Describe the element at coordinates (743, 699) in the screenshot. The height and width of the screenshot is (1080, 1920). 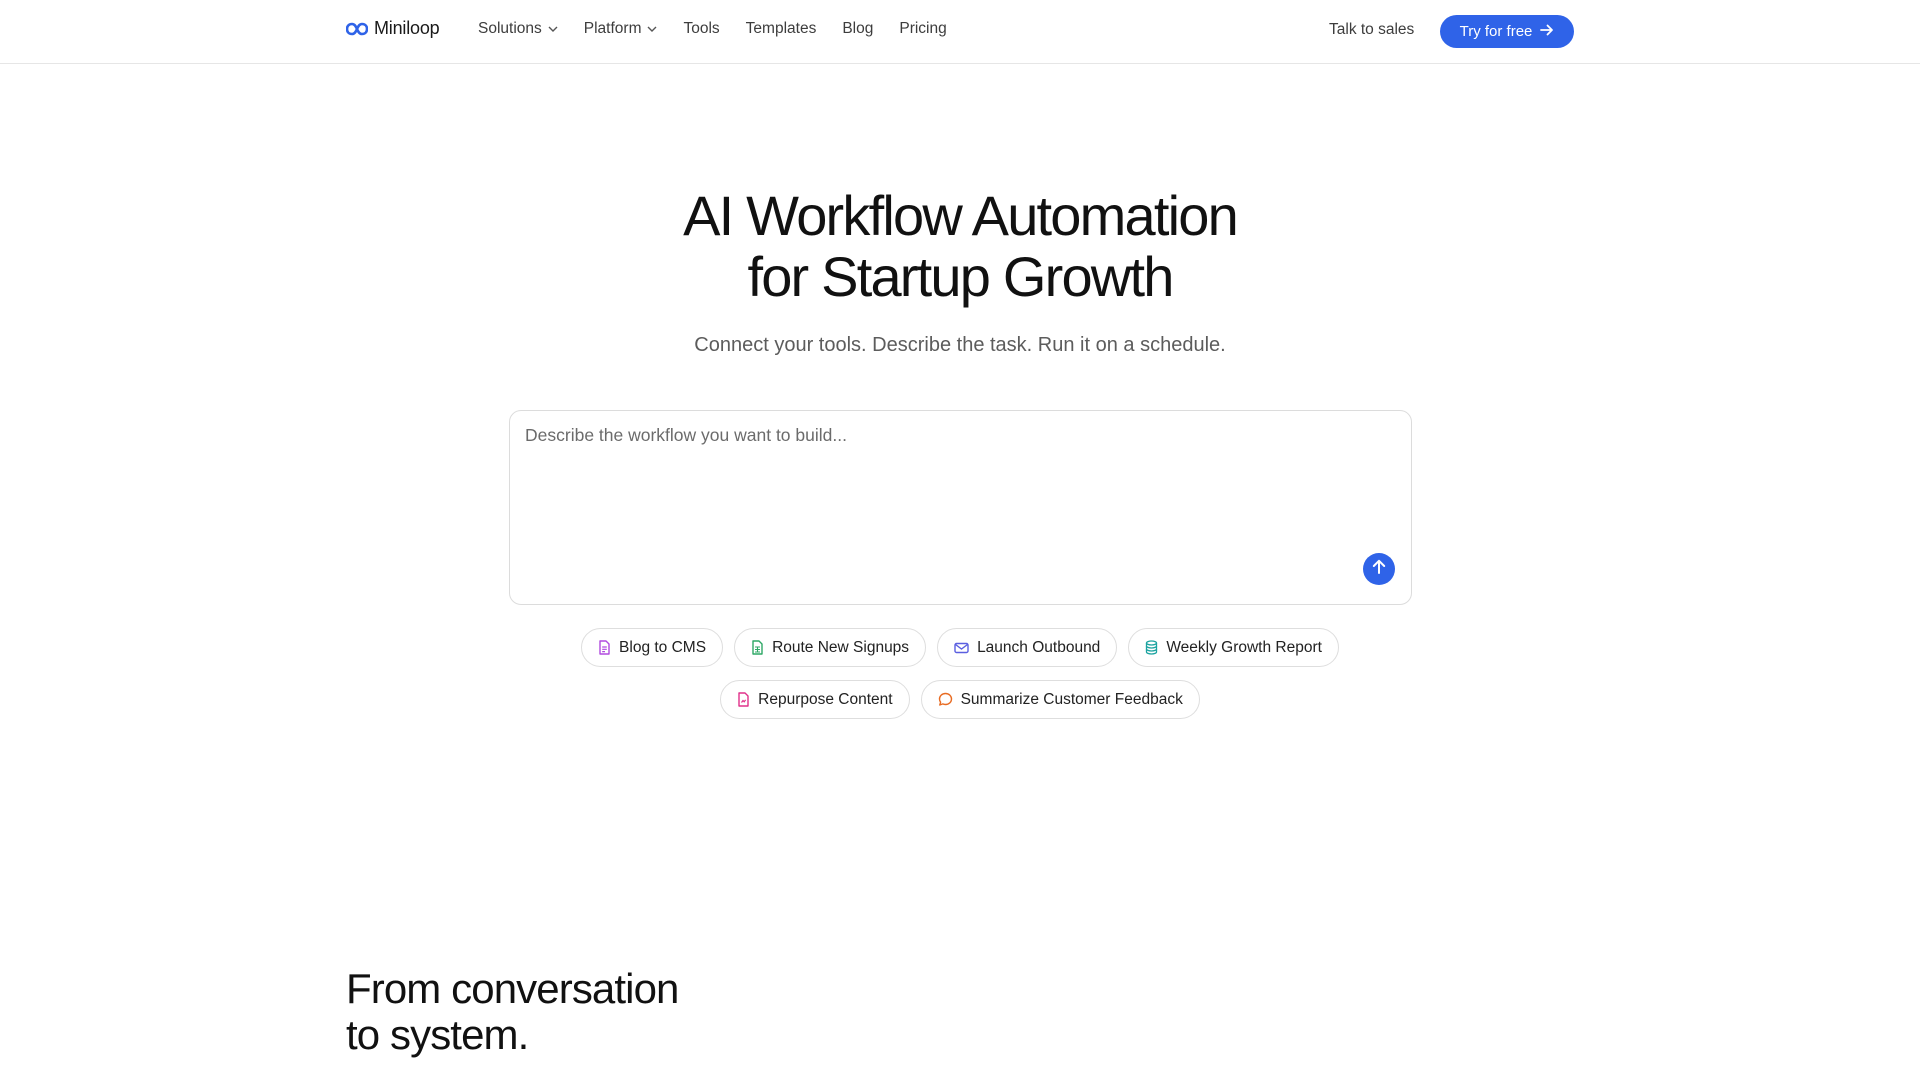
I see `file-icon` at that location.